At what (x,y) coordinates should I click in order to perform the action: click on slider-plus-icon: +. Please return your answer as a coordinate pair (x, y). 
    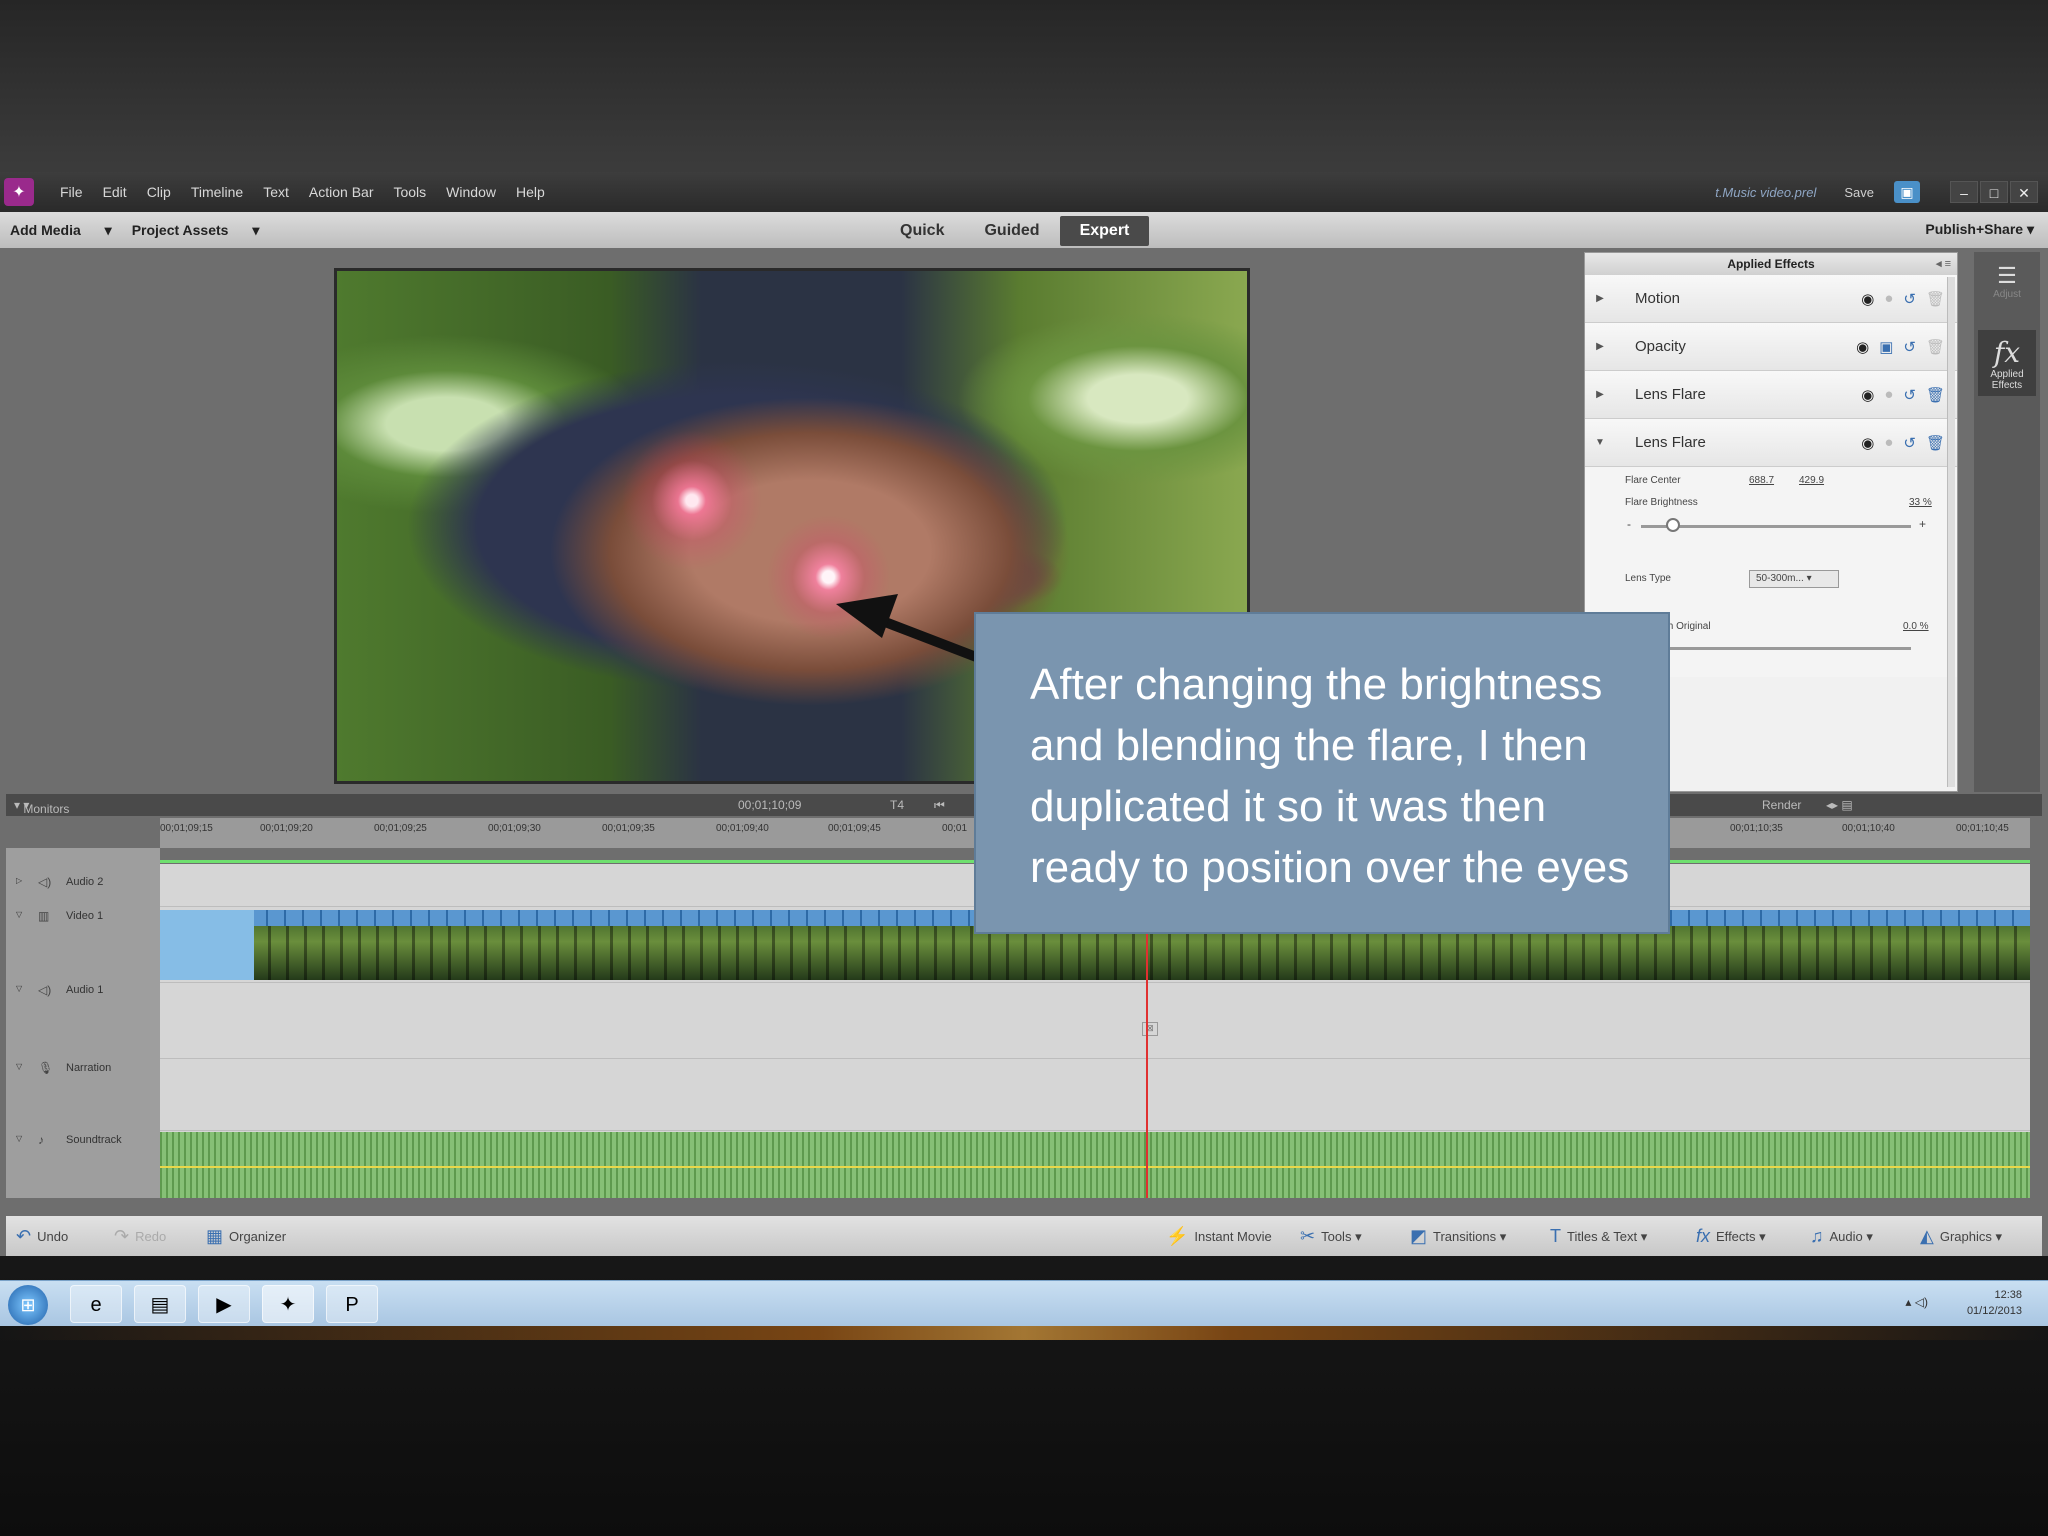
    Looking at the image, I should click on (1922, 524).